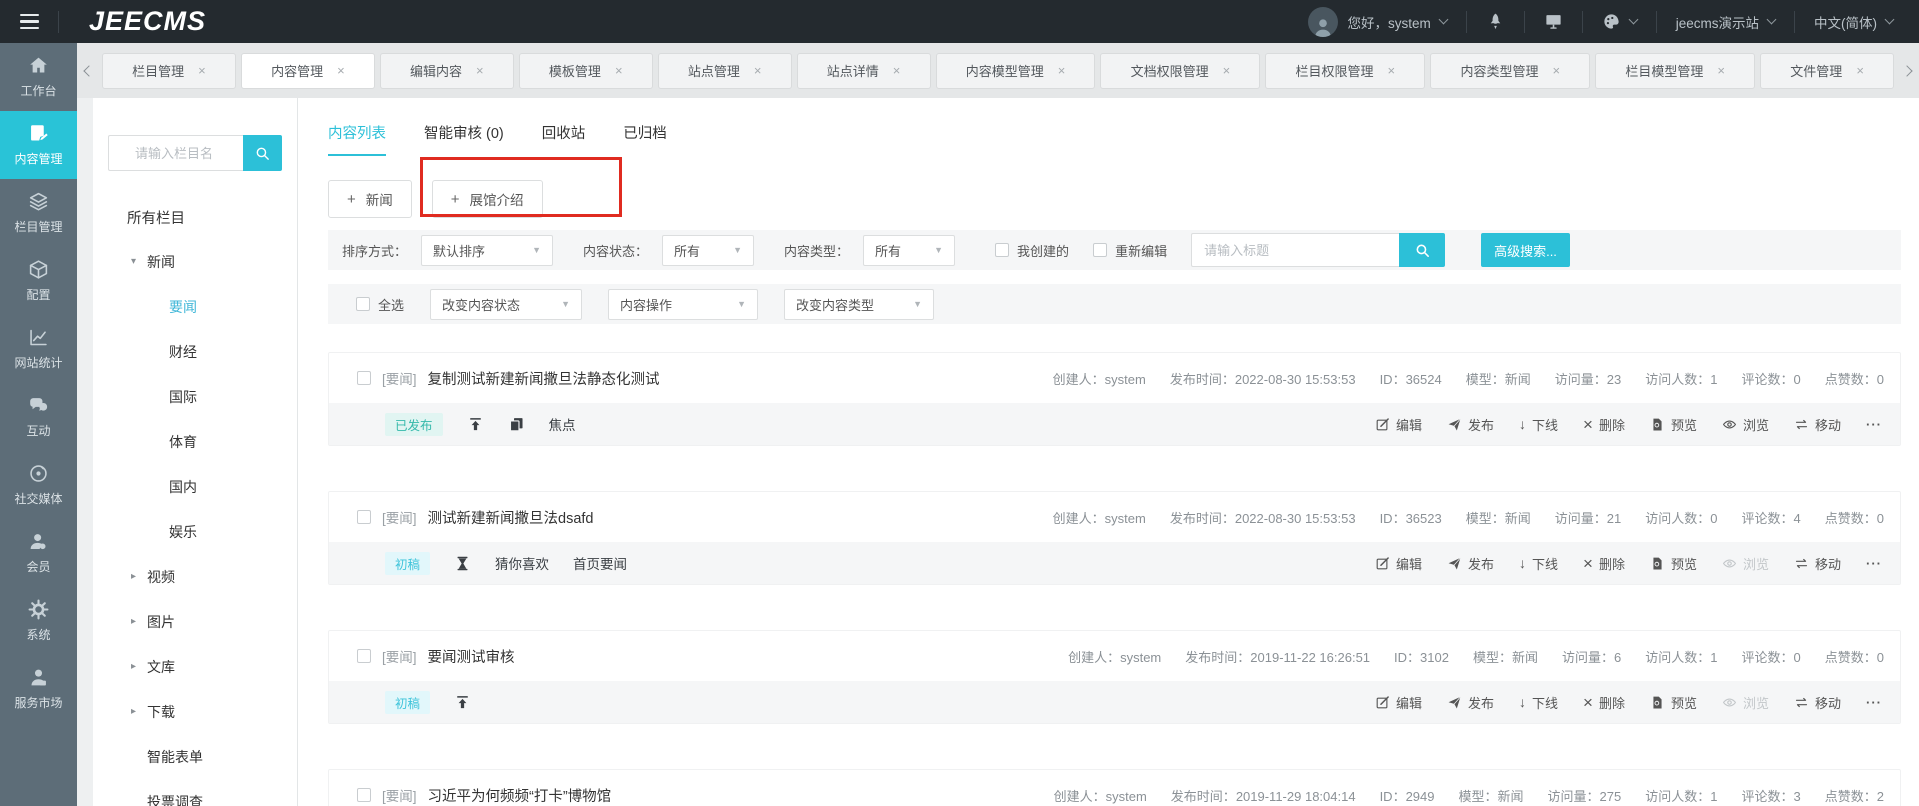  I want to click on title-search-button, so click(1422, 250).